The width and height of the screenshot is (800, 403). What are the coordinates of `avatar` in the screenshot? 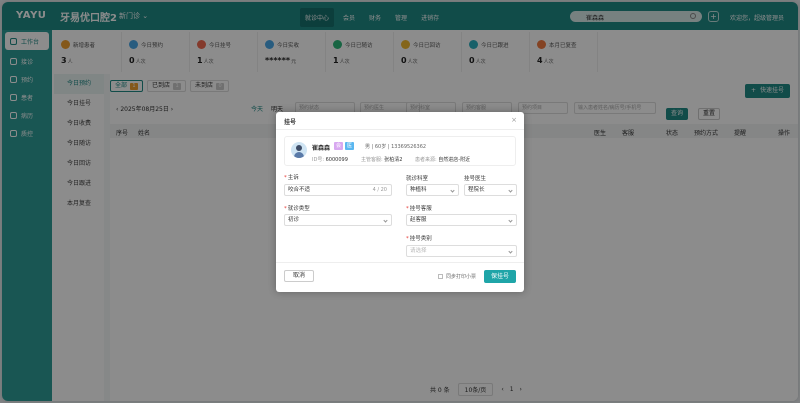 It's located at (299, 150).